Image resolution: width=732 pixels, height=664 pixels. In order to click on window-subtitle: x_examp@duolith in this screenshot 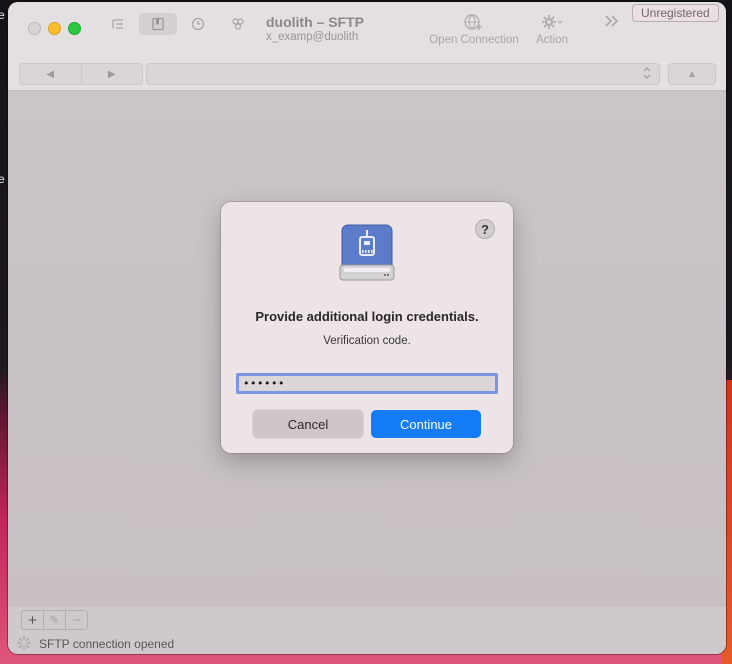, I will do `click(312, 37)`.